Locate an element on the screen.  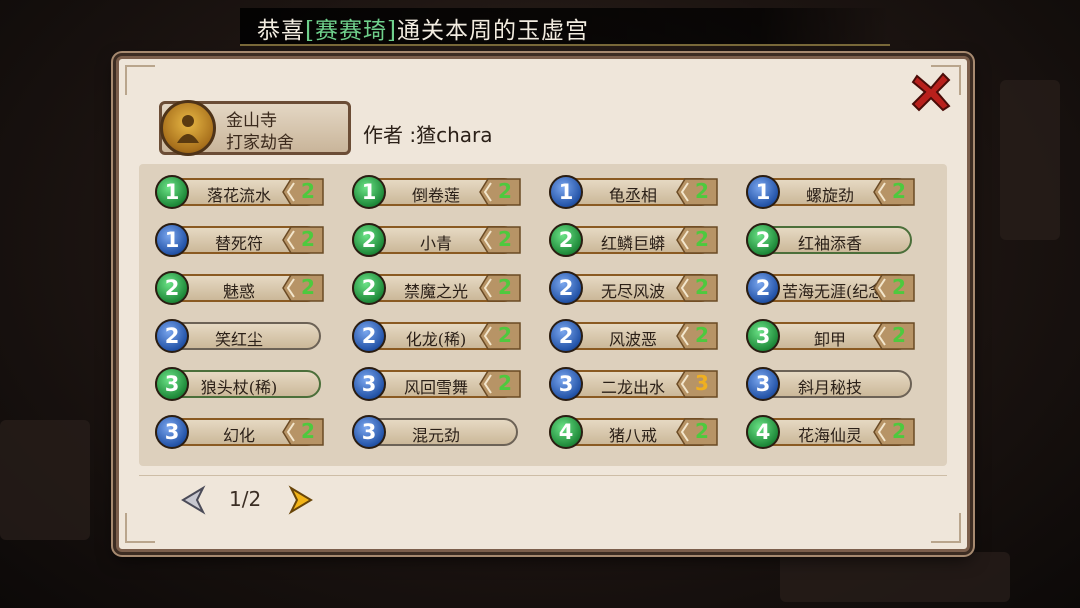
announcement-banner: 恭喜[赛赛琦]通关本周的玉虚宫 is located at coordinates (565, 27).